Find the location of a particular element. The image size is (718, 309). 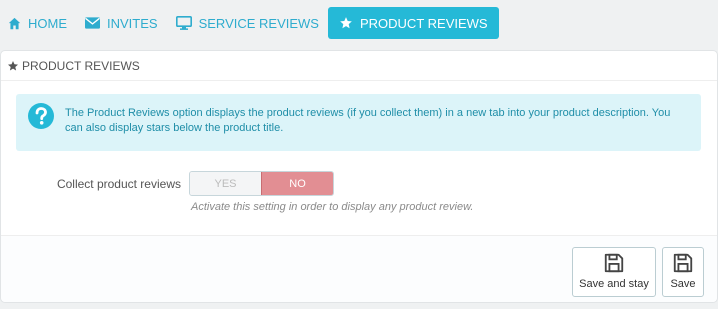

tab-home-label: HOME is located at coordinates (47, 23).